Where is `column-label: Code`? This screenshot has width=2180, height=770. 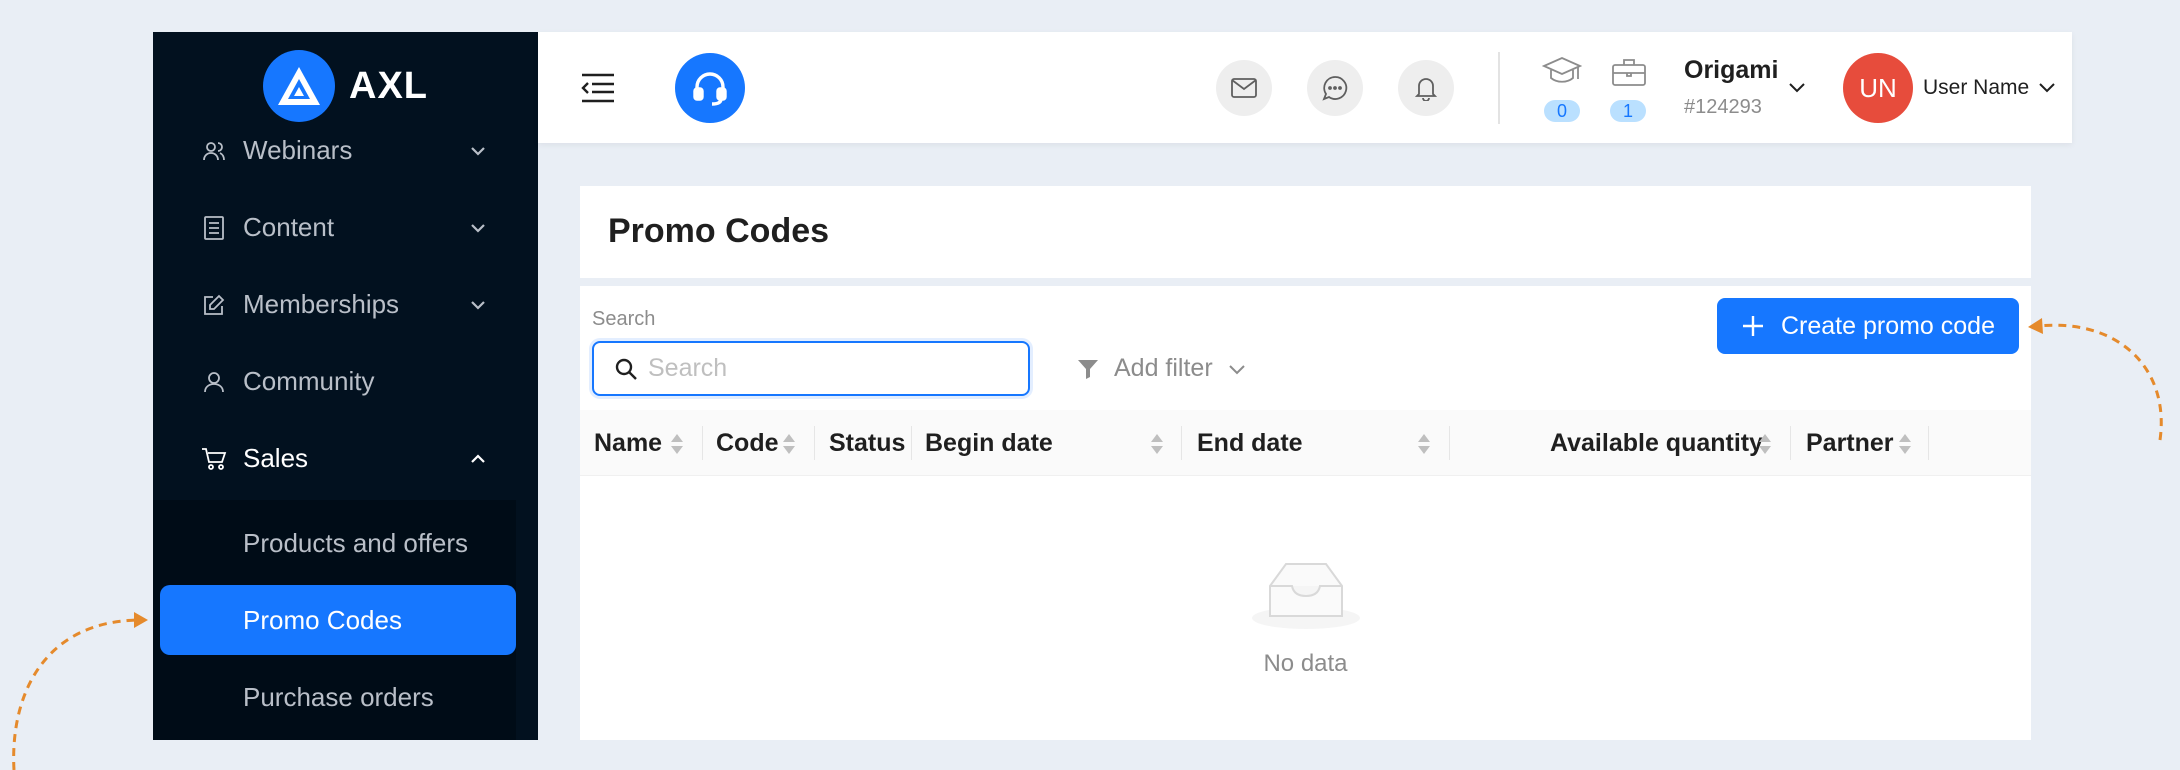
column-label: Code is located at coordinates (747, 442).